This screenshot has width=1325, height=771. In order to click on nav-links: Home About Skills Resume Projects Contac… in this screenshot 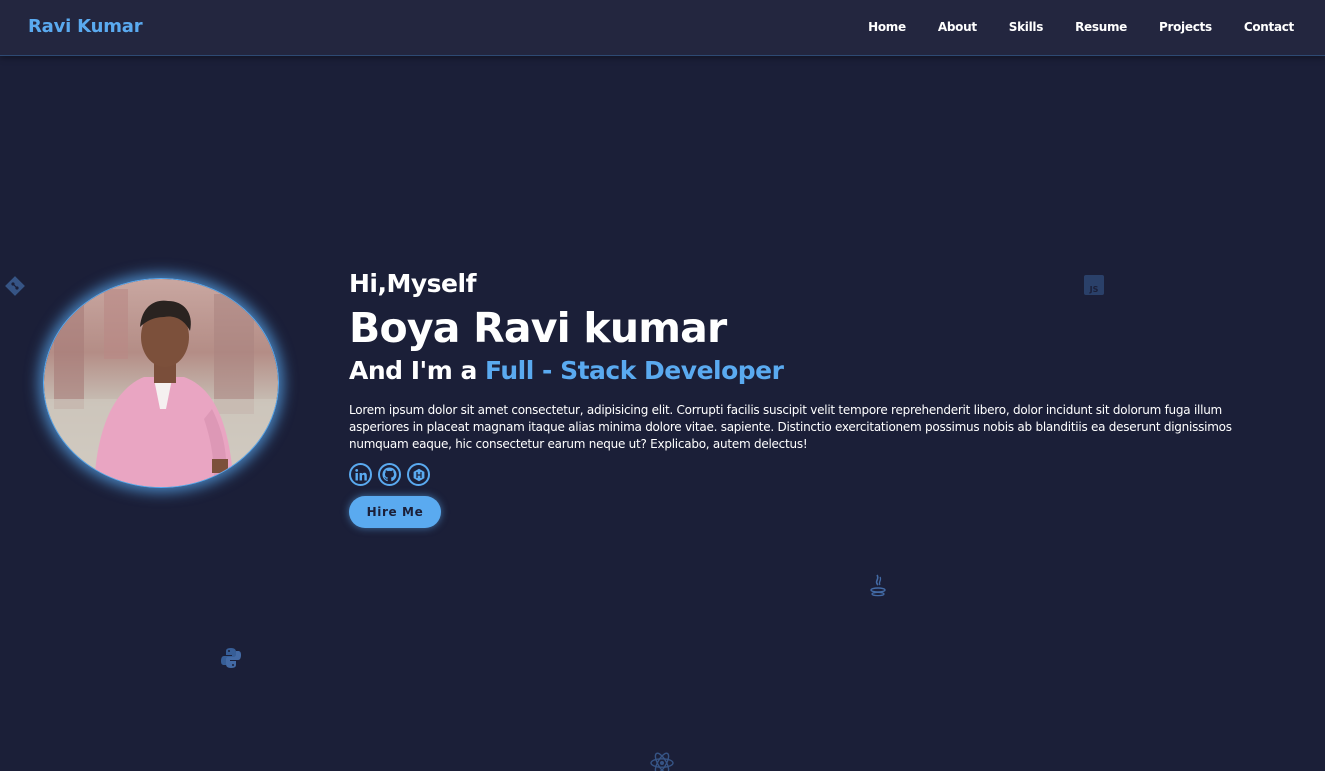, I will do `click(1081, 27)`.